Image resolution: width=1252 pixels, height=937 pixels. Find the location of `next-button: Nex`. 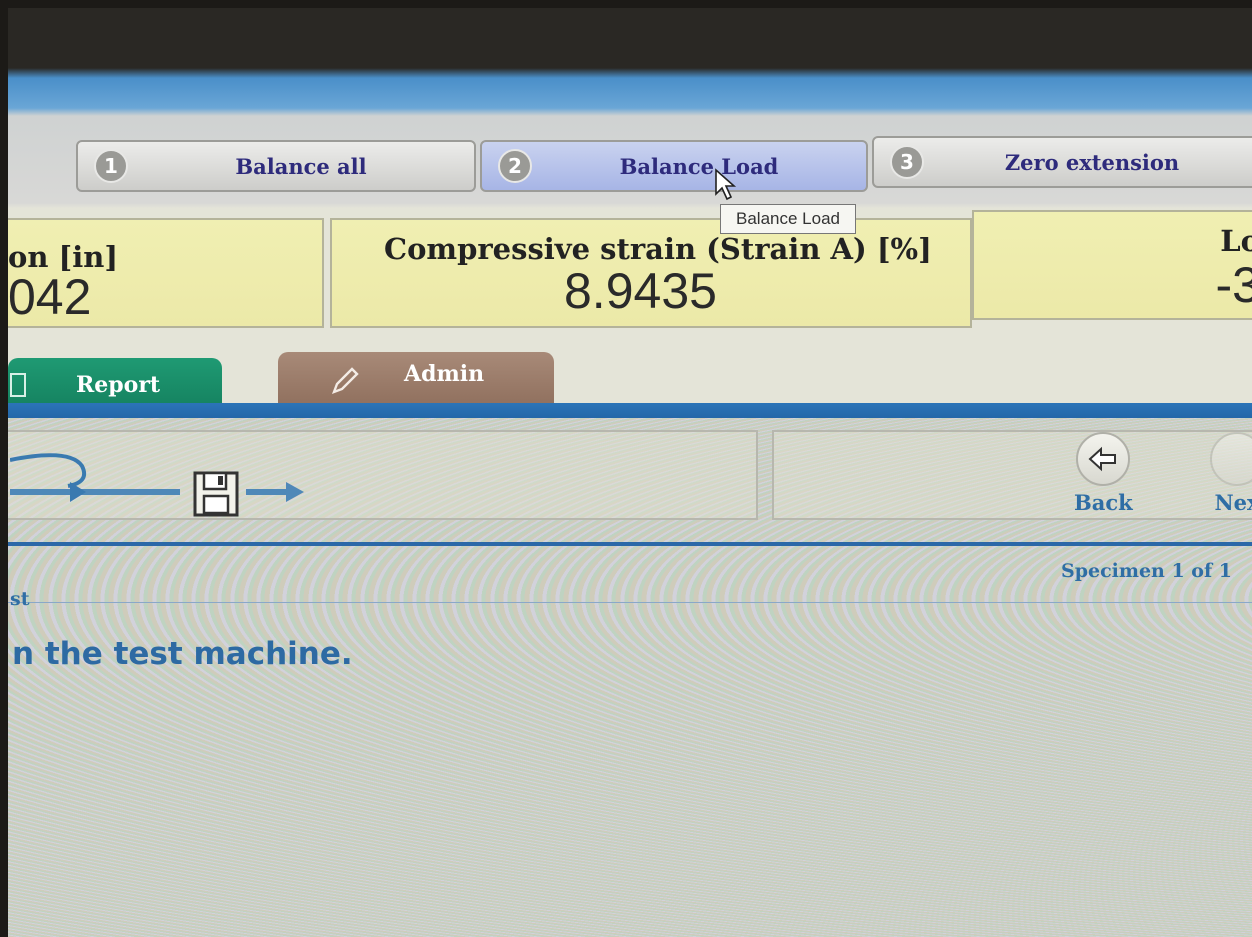

next-button: Nex is located at coordinates (1231, 473).